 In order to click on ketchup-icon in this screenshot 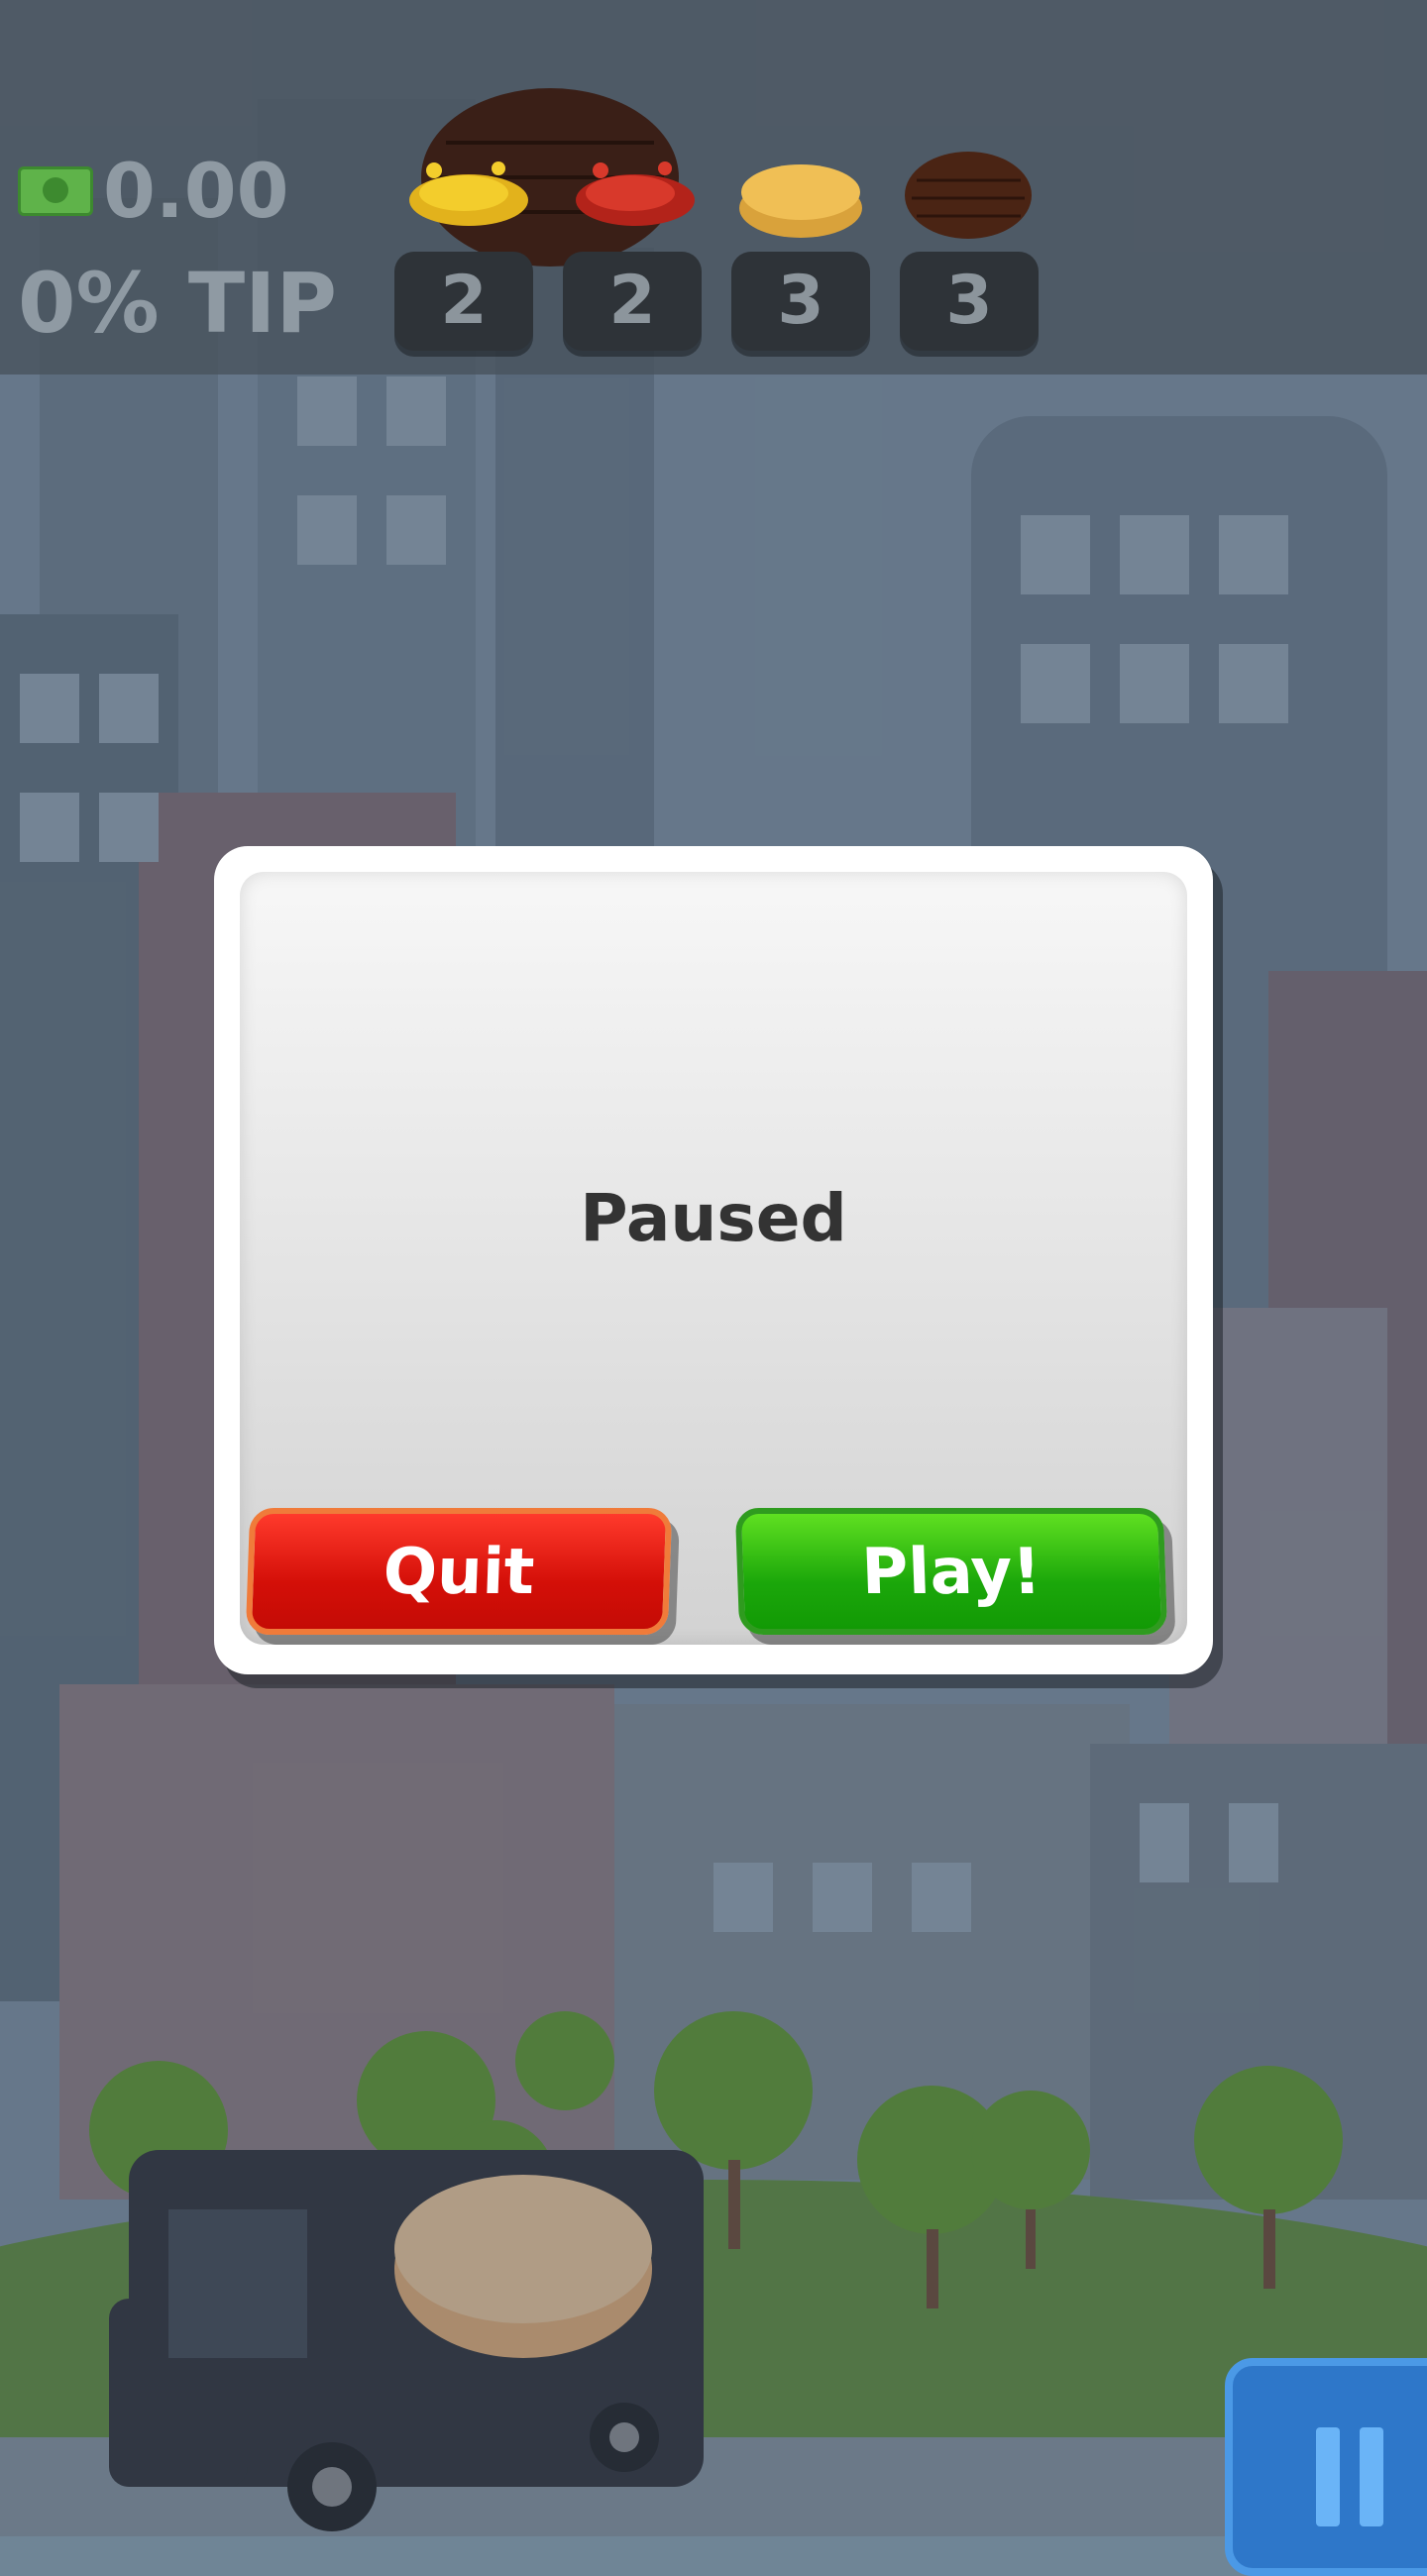, I will do `click(635, 194)`.